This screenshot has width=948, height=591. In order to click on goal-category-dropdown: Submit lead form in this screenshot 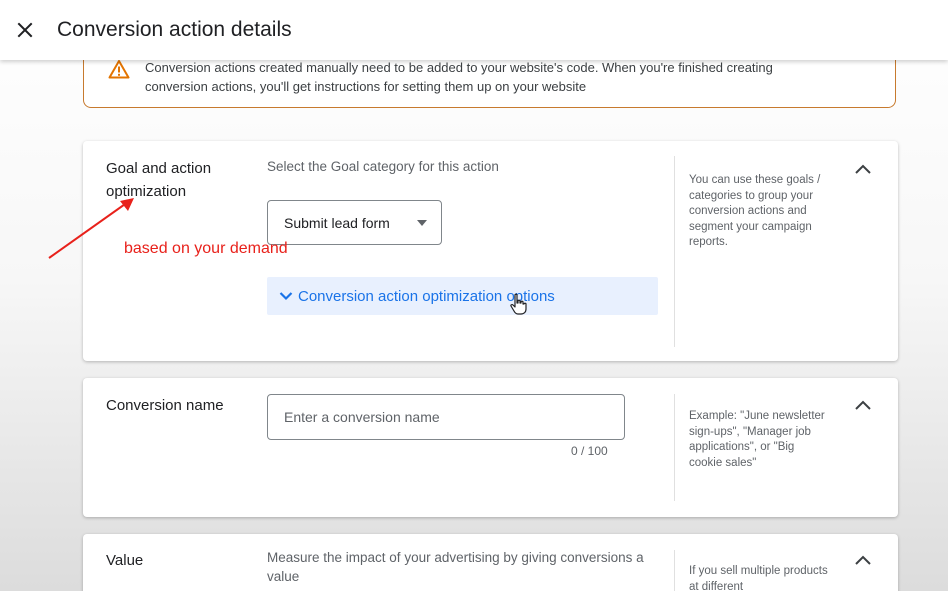, I will do `click(354, 222)`.